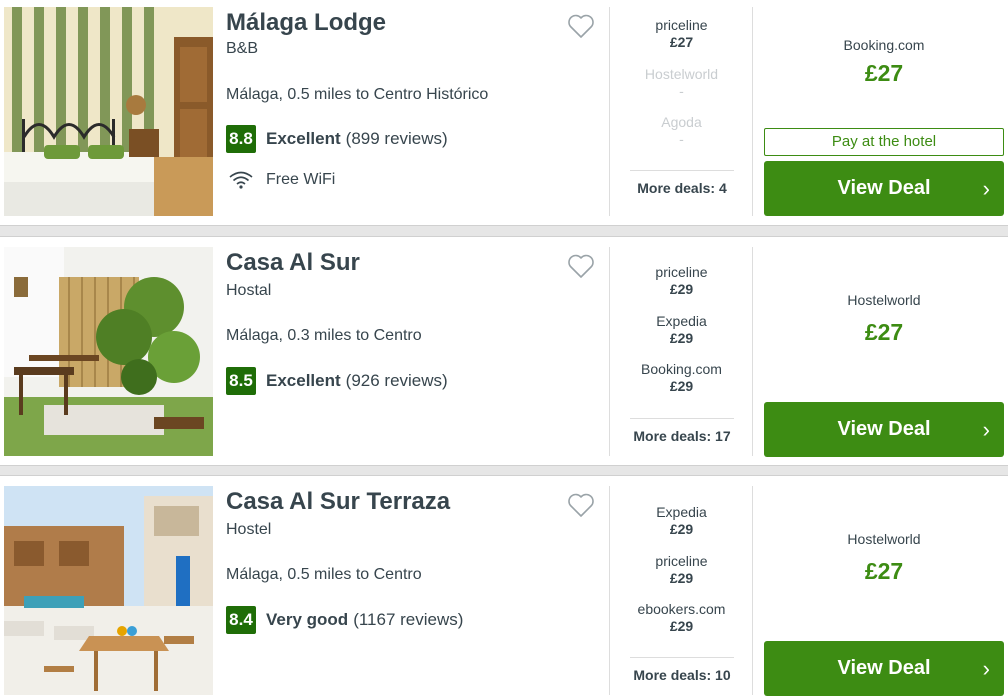 The width and height of the screenshot is (1008, 697). I want to click on rating-label: Very good, so click(307, 619).